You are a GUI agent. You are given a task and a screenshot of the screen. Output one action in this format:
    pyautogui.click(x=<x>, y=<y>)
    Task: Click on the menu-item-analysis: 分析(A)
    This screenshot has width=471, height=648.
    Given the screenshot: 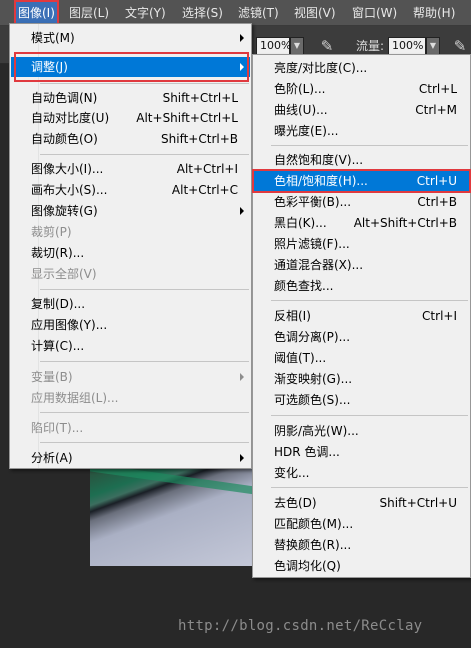 What is the action you would take?
    pyautogui.click(x=130, y=458)
    